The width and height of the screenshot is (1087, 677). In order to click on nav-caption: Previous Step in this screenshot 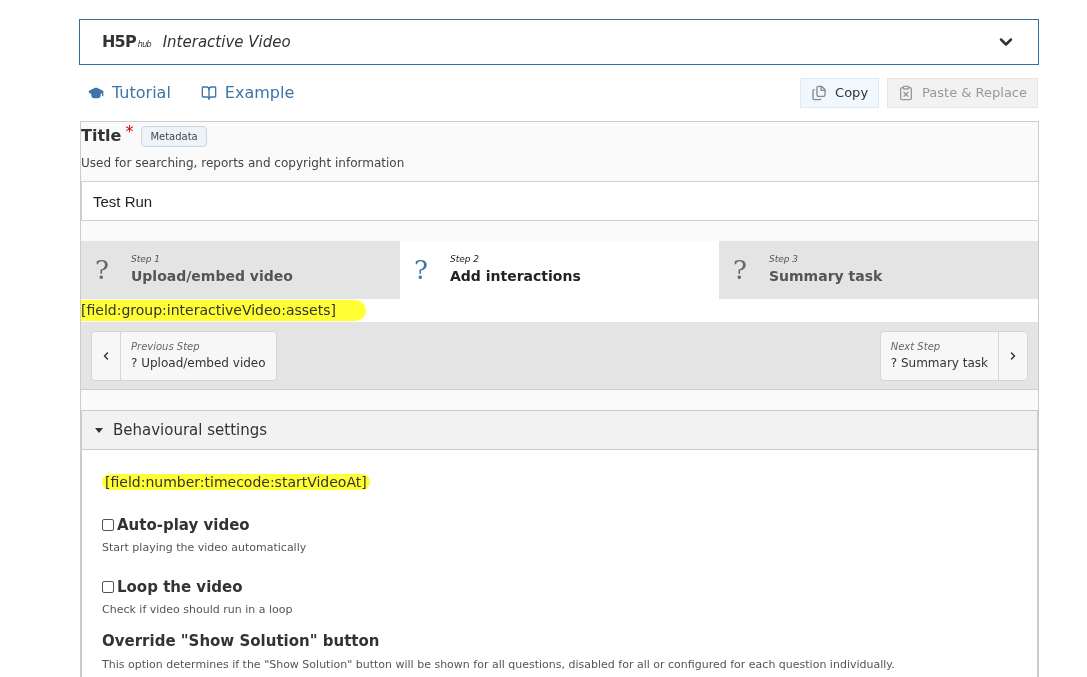, I will do `click(165, 347)`.